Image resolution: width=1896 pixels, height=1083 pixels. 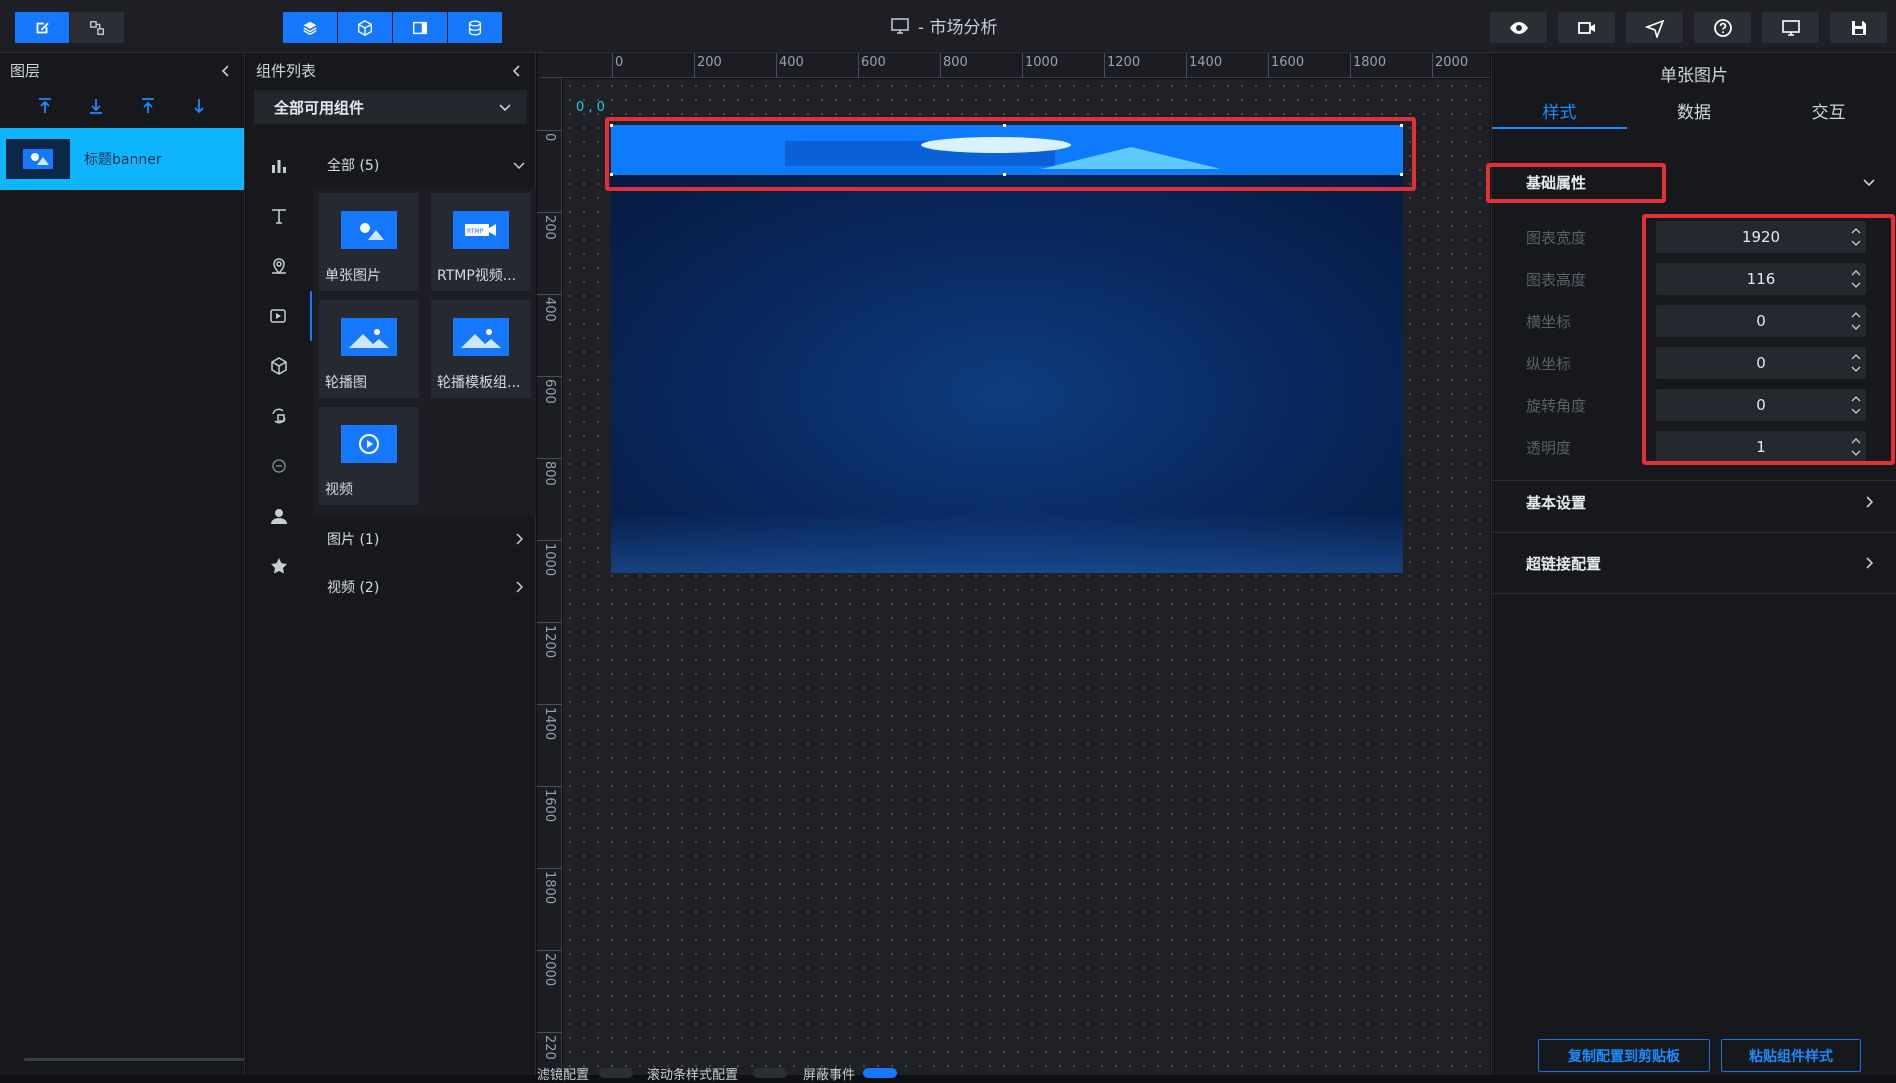 I want to click on category-interaction, so click(x=279, y=416).